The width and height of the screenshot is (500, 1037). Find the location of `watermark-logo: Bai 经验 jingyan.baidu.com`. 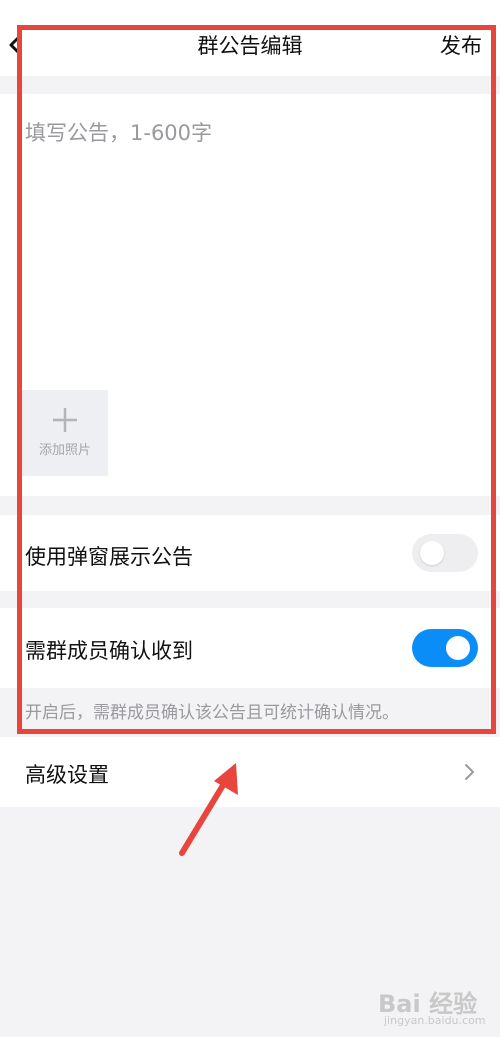

watermark-logo: Bai 经验 jingyan.baidu.com is located at coordinates (438, 1006).